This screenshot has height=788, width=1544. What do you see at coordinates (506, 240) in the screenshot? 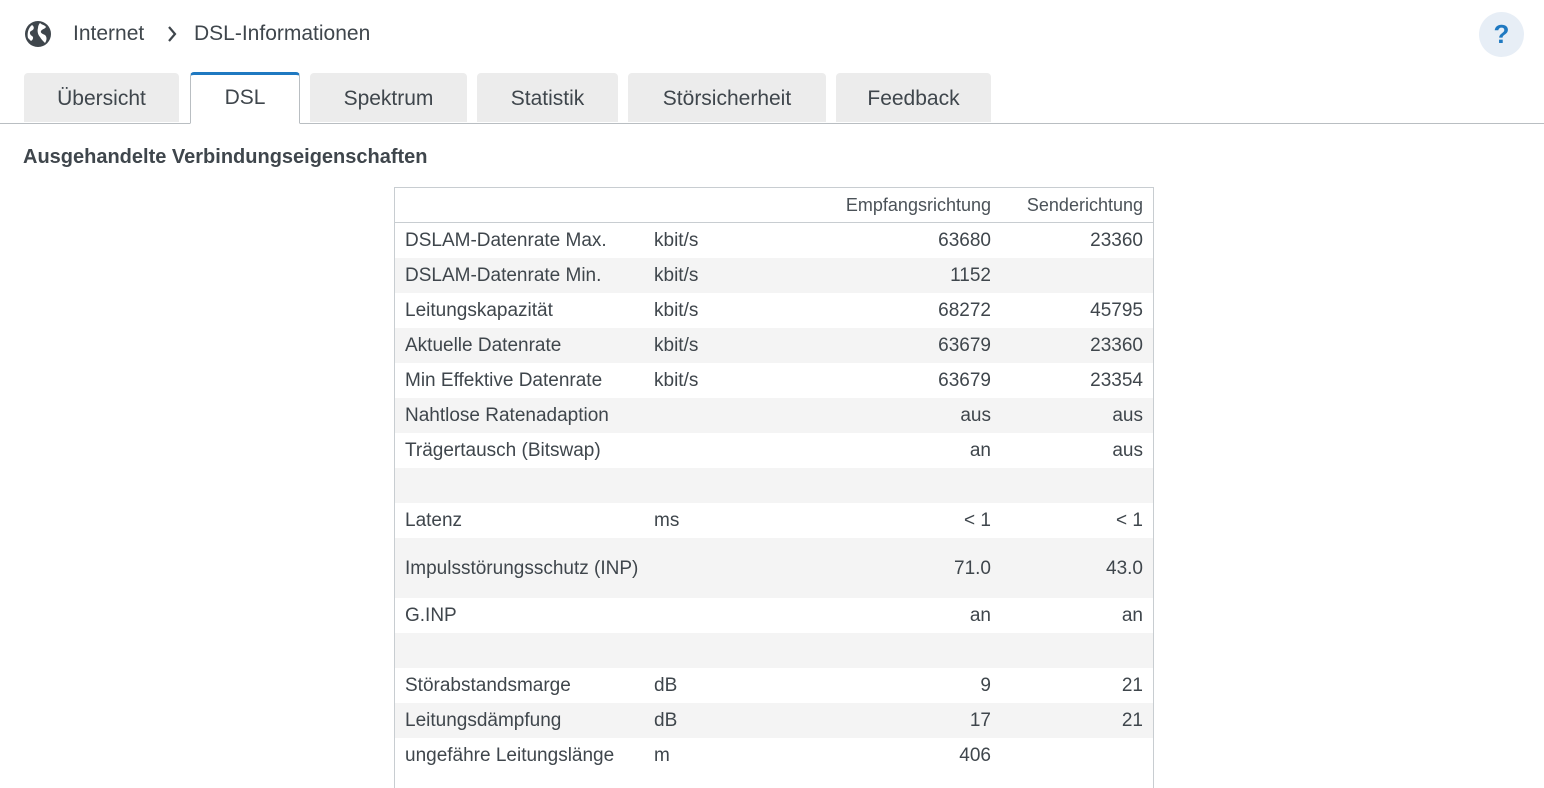
I see `row-label: DSLAM-Datenrate Max.` at bounding box center [506, 240].